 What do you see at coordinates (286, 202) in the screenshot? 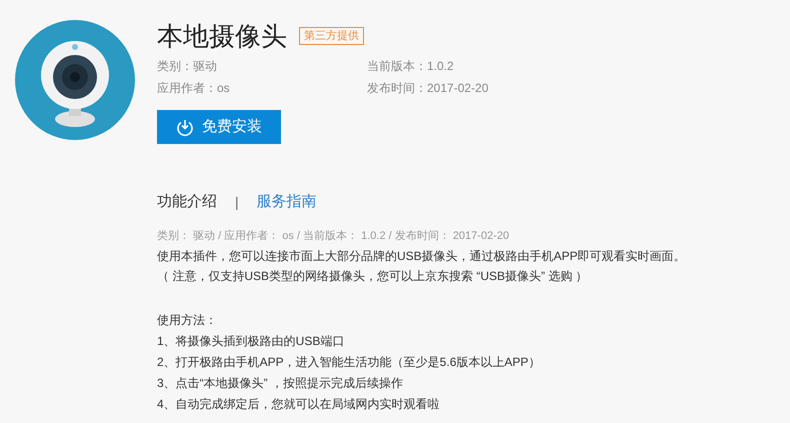
I see `tab: 服务指南` at bounding box center [286, 202].